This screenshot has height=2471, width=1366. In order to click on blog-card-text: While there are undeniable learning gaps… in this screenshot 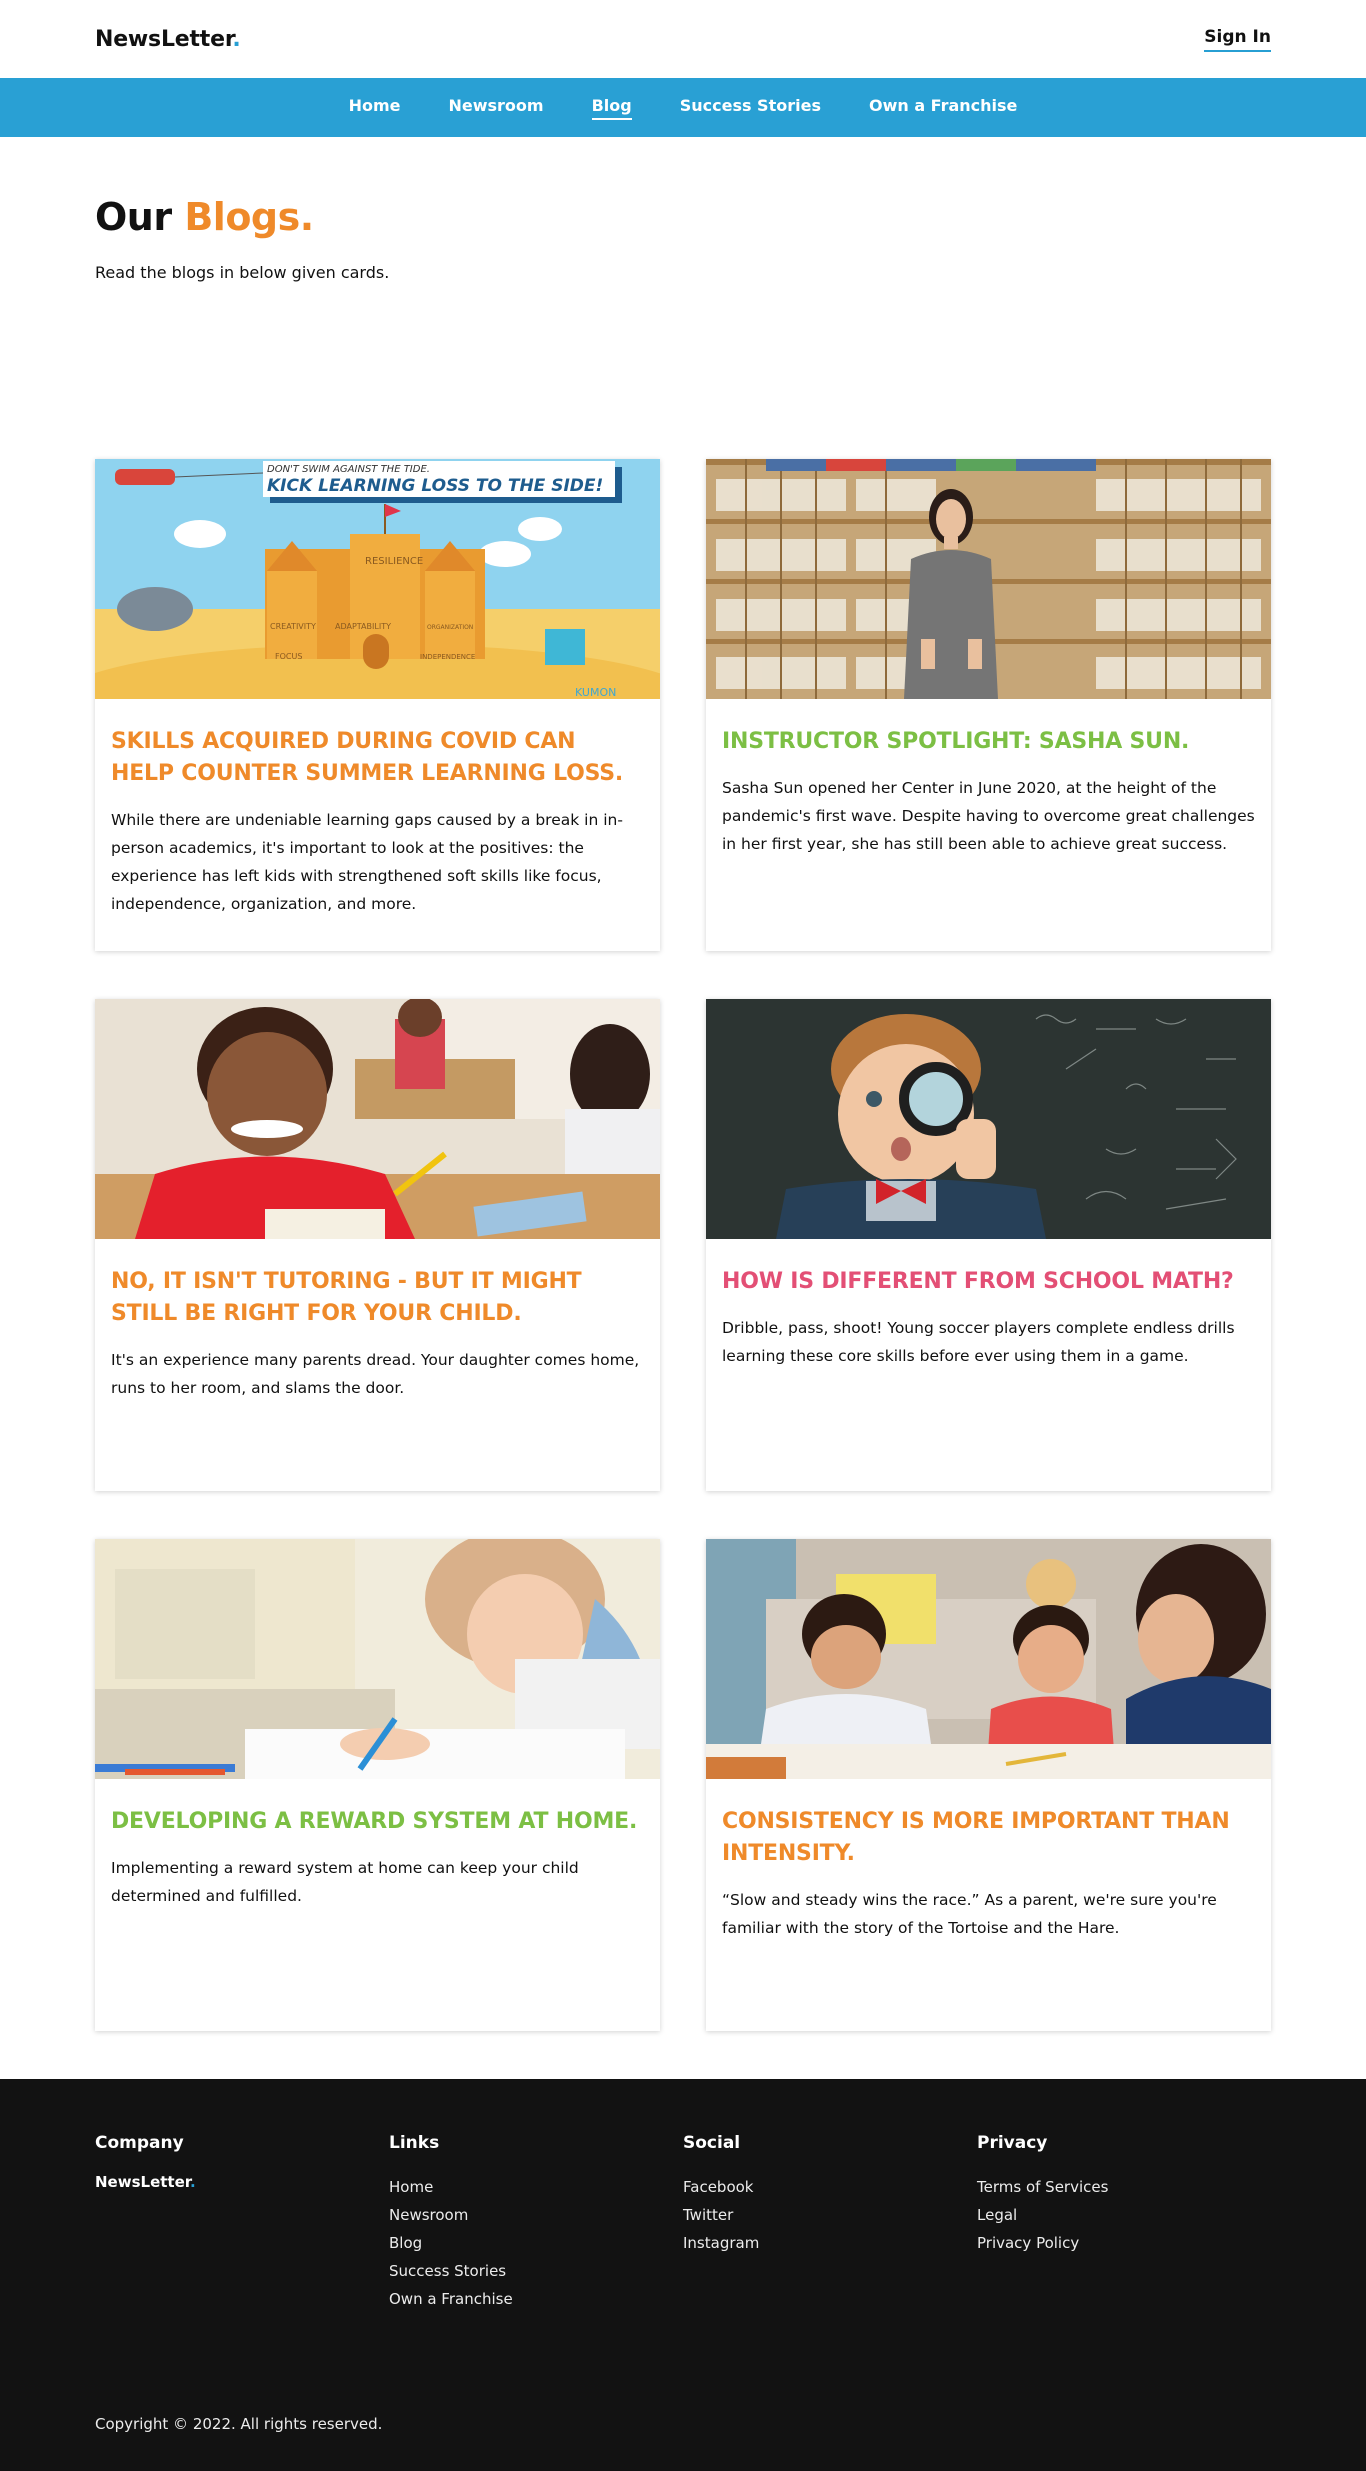, I will do `click(367, 862)`.